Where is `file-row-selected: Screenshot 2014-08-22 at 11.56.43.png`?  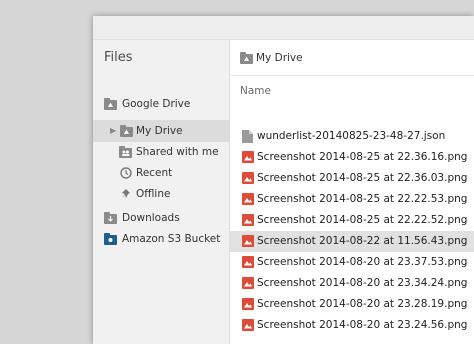 file-row-selected: Screenshot 2014-08-22 at 11.56.43.png is located at coordinates (352, 241).